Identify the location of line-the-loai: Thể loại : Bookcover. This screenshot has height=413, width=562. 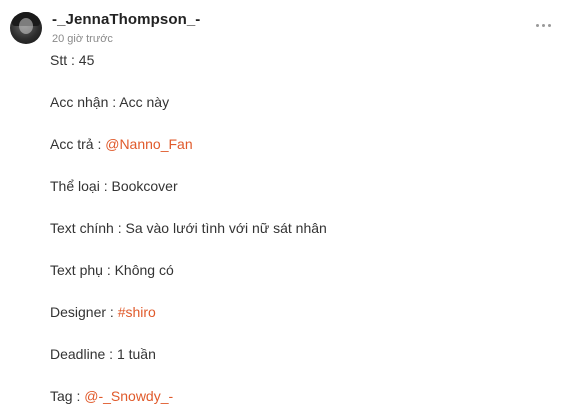
(114, 186).